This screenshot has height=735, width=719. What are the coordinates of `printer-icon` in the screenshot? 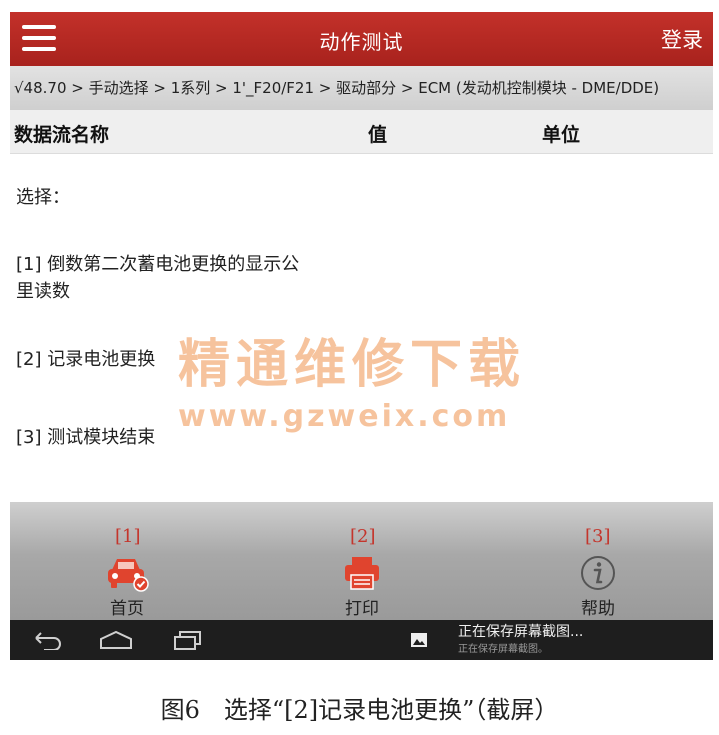 It's located at (362, 573).